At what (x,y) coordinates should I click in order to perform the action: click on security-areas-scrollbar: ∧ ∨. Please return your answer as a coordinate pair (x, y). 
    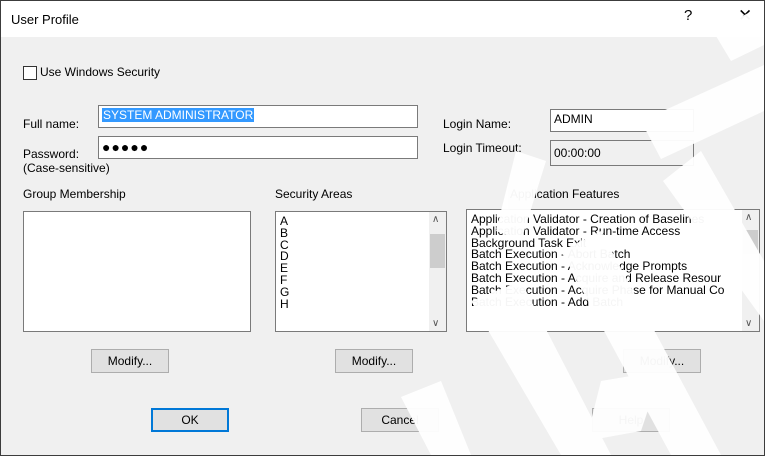
    Looking at the image, I should click on (437, 271).